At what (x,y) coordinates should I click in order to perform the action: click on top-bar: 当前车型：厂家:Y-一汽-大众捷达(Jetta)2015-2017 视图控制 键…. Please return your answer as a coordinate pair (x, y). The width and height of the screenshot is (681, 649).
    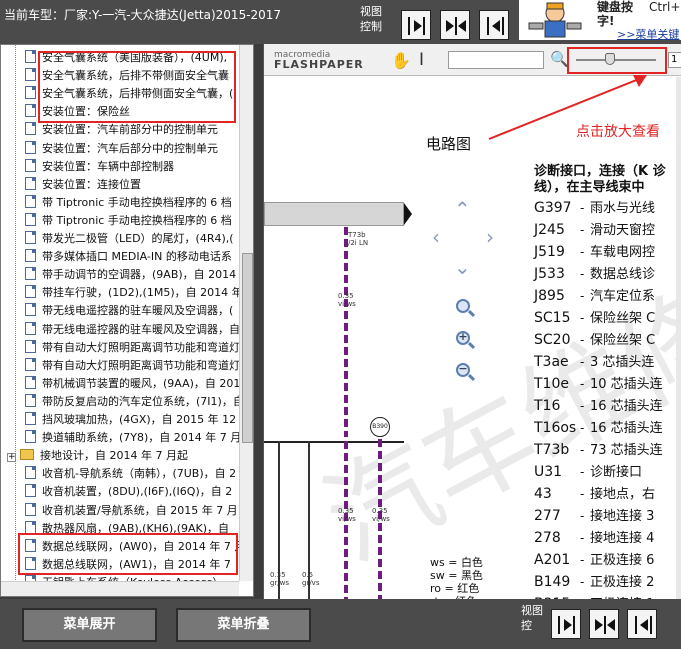
    Looking at the image, I should click on (340, 22).